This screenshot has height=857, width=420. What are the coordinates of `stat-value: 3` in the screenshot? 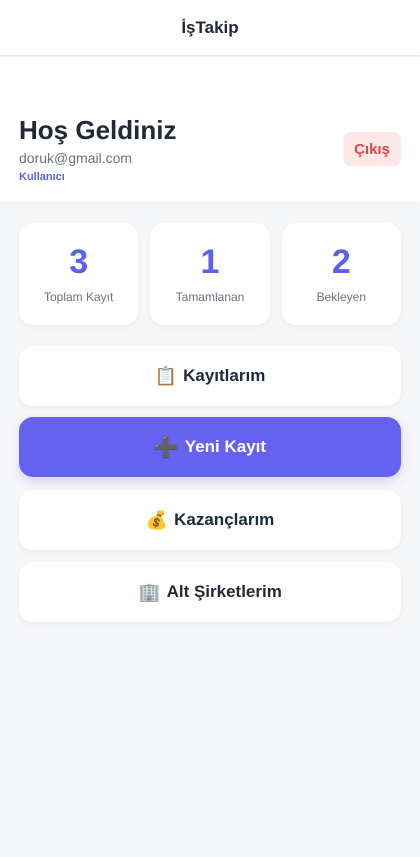 It's located at (79, 262).